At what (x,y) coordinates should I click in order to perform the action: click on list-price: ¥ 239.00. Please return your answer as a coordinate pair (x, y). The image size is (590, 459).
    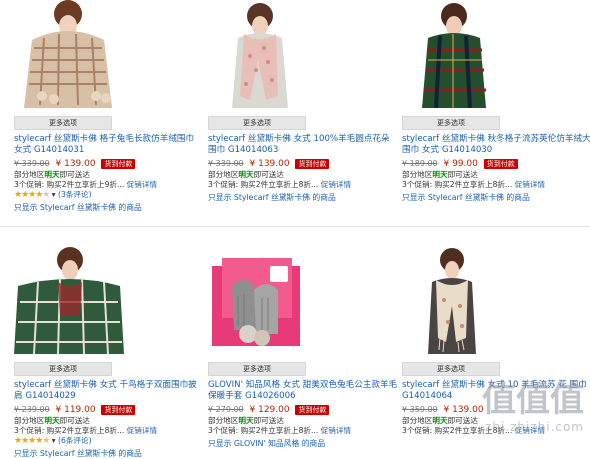
    Looking at the image, I should click on (32, 409).